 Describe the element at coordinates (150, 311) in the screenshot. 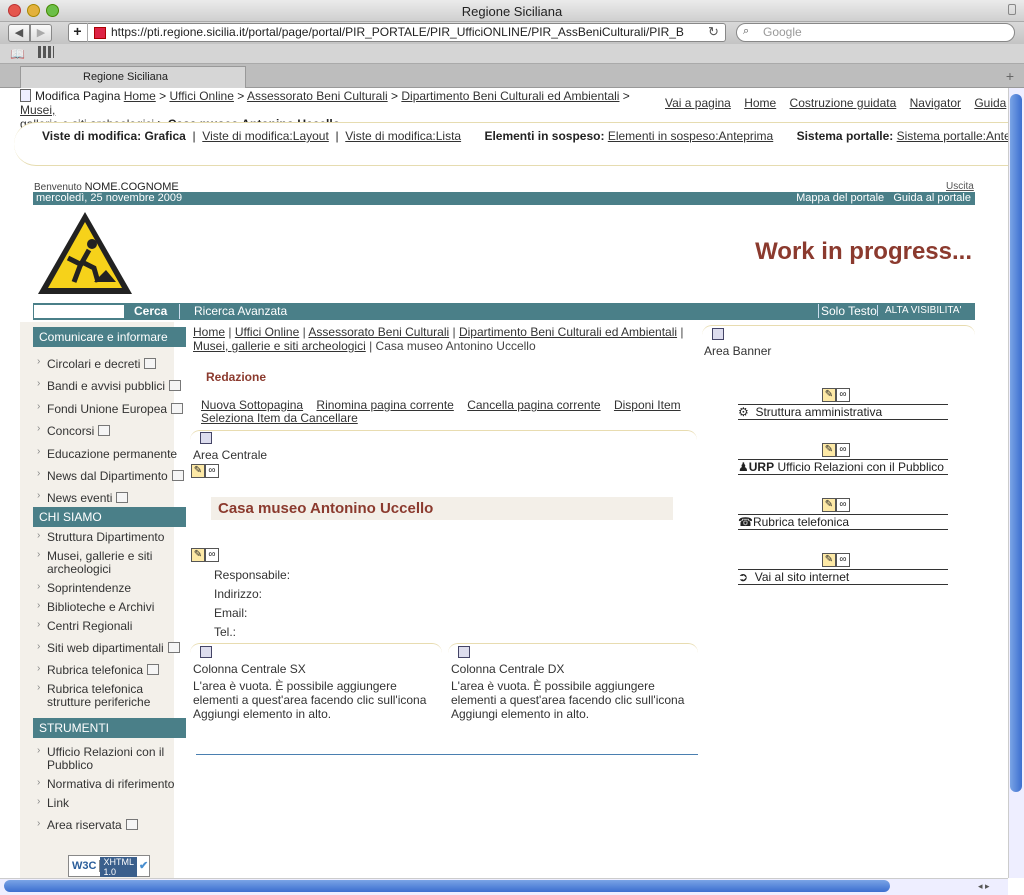

I see `search-button: Cerca` at that location.